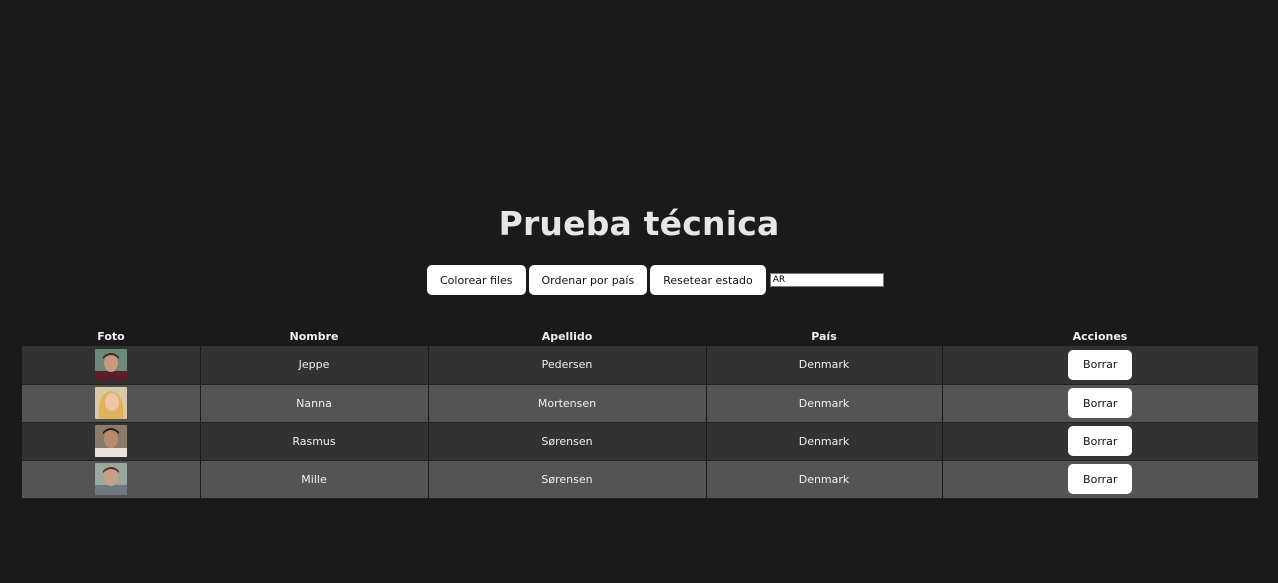 This screenshot has height=583, width=1278. I want to click on header-country: País, so click(824, 336).